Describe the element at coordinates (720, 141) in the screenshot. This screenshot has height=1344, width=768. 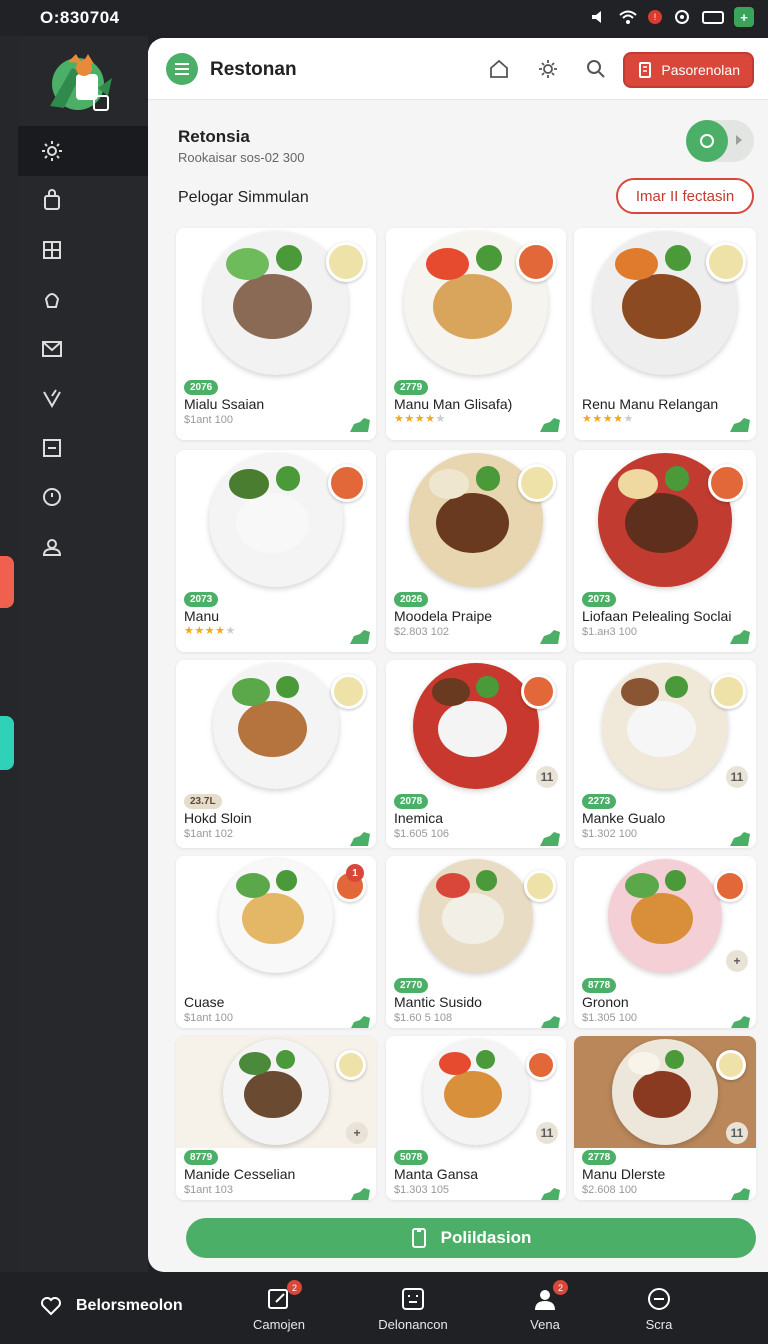
I see `status-toggle` at that location.